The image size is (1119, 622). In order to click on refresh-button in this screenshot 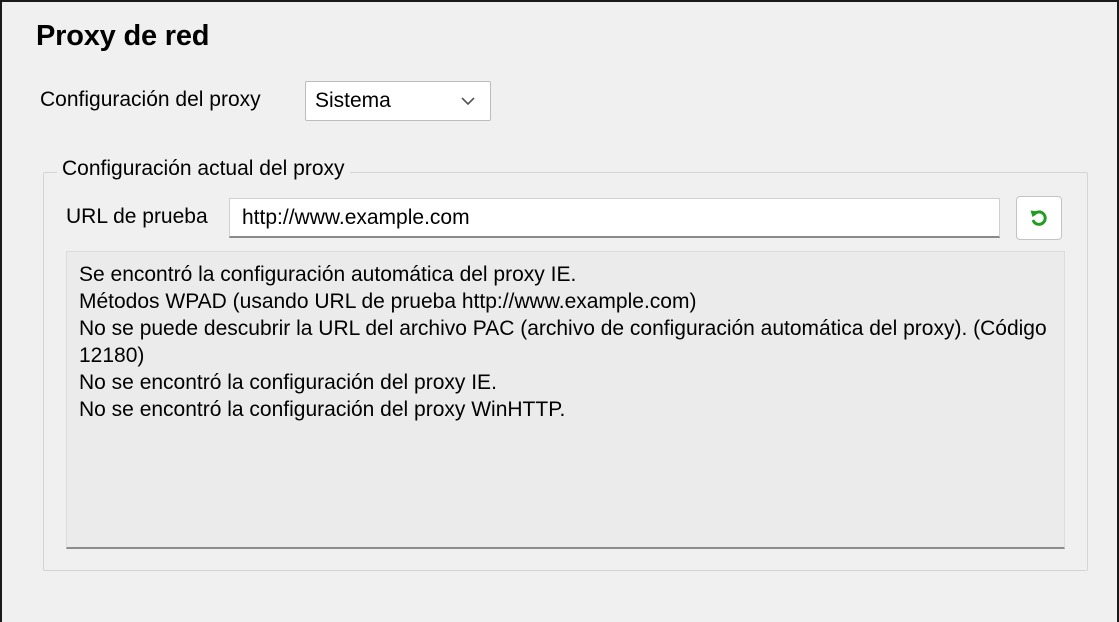, I will do `click(1039, 218)`.